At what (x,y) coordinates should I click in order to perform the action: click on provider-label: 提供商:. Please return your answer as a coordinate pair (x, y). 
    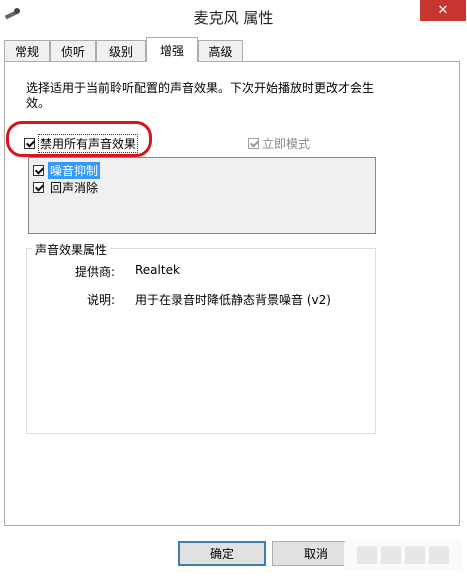
    Looking at the image, I should click on (95, 272).